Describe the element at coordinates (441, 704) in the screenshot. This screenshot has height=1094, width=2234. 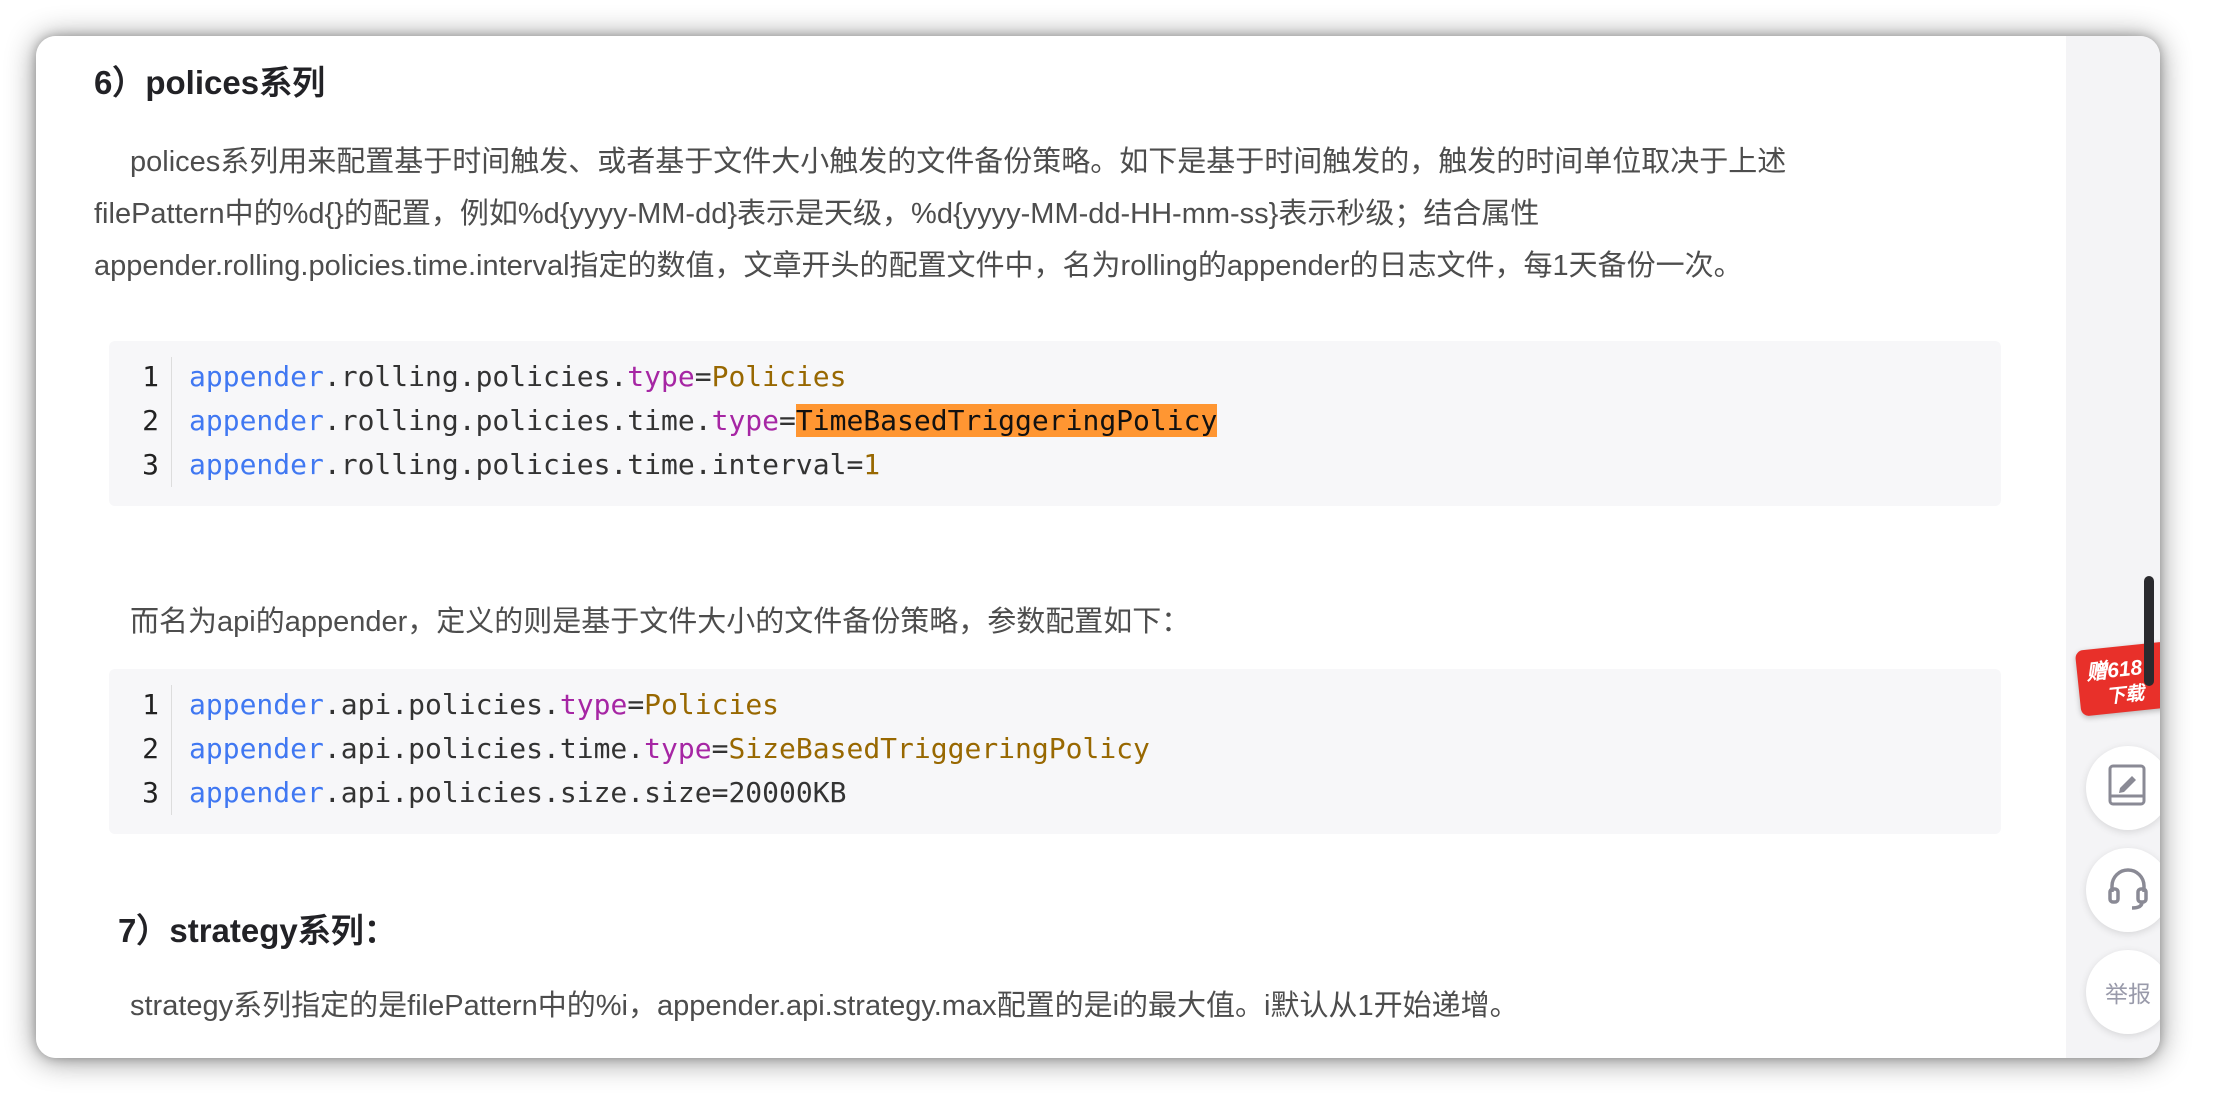
I see `code-token-path: .api.policies.` at that location.